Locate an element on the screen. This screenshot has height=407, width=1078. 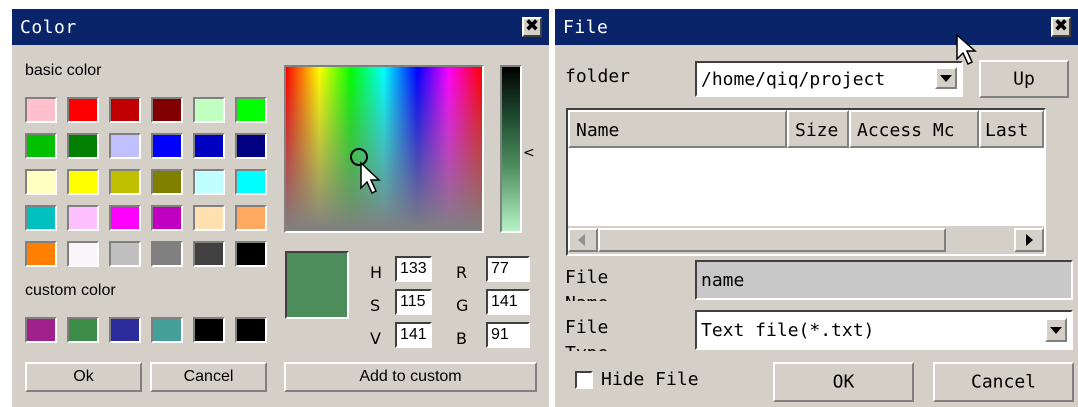
scroll-left-button is located at coordinates (583, 240).